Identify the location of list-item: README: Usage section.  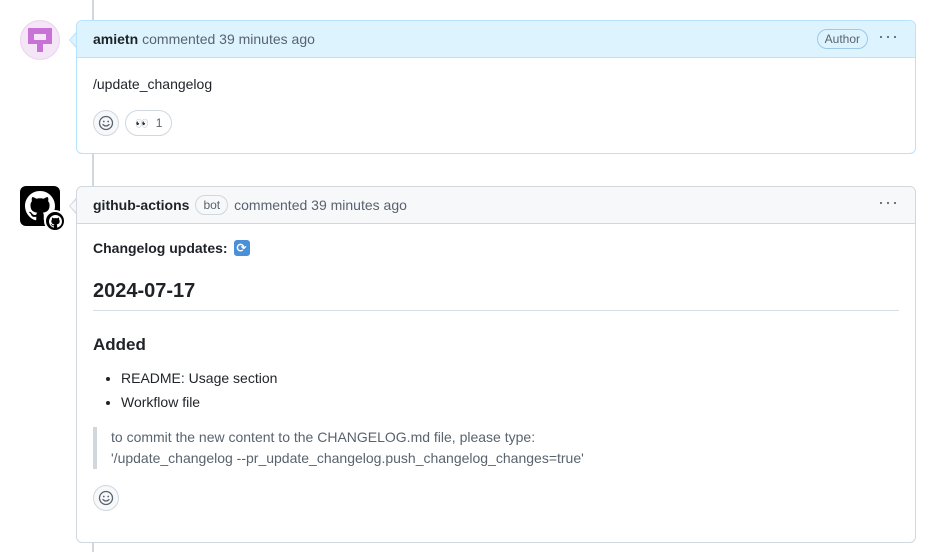
(510, 378).